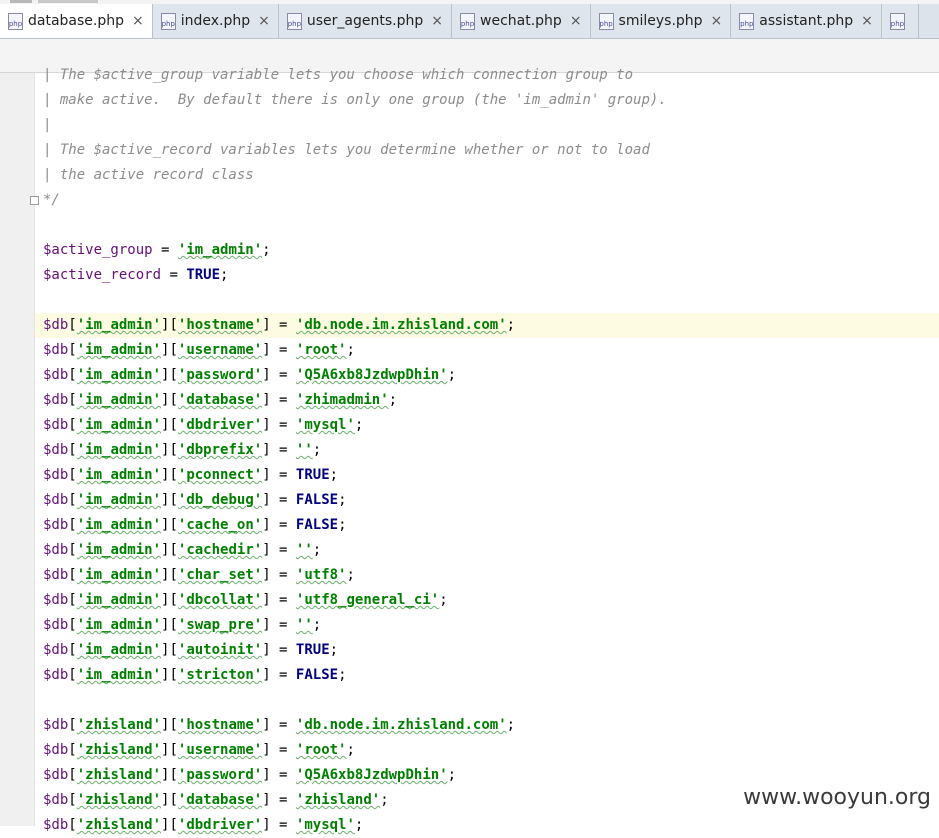  I want to click on tab-label: smileys.php, so click(660, 21).